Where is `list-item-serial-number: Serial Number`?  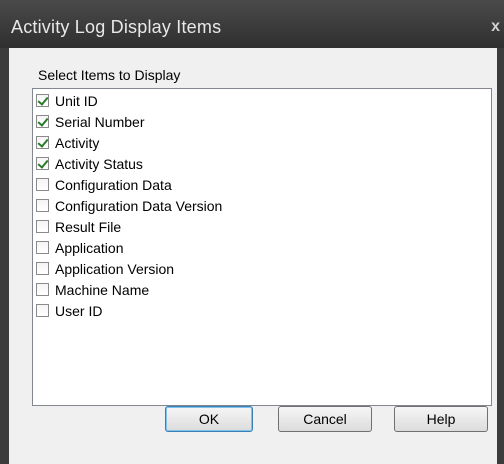 list-item-serial-number: Serial Number is located at coordinates (90, 121).